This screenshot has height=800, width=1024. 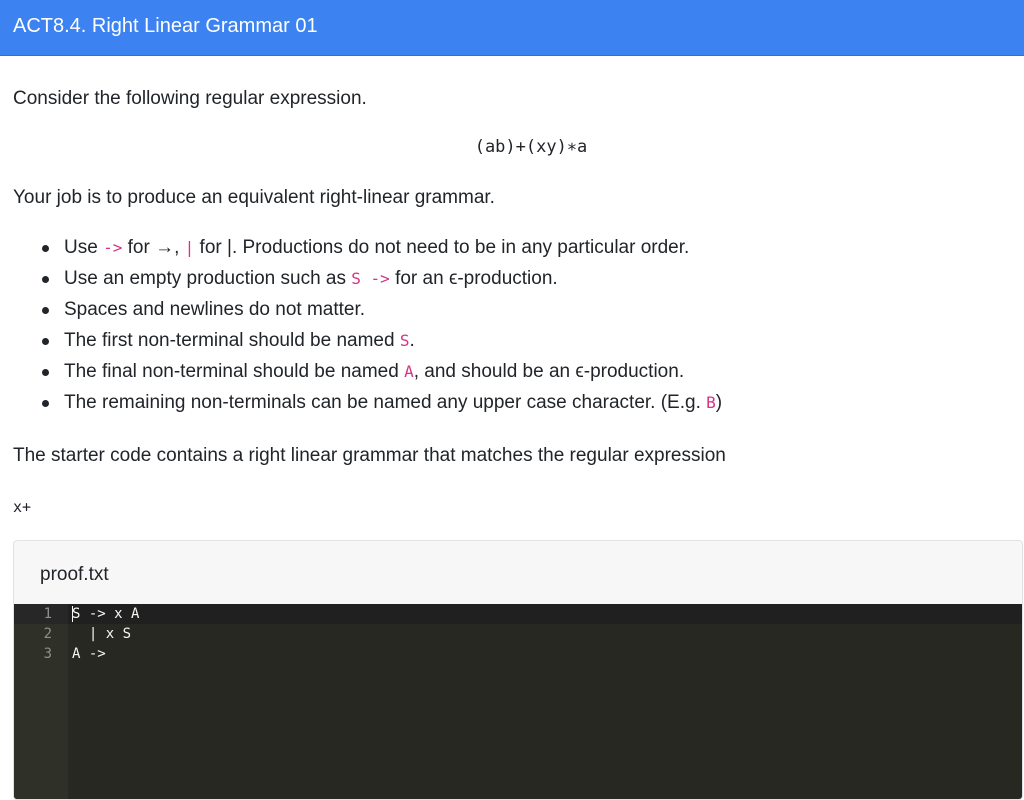 I want to click on code-line: A ->, so click(x=89, y=654).